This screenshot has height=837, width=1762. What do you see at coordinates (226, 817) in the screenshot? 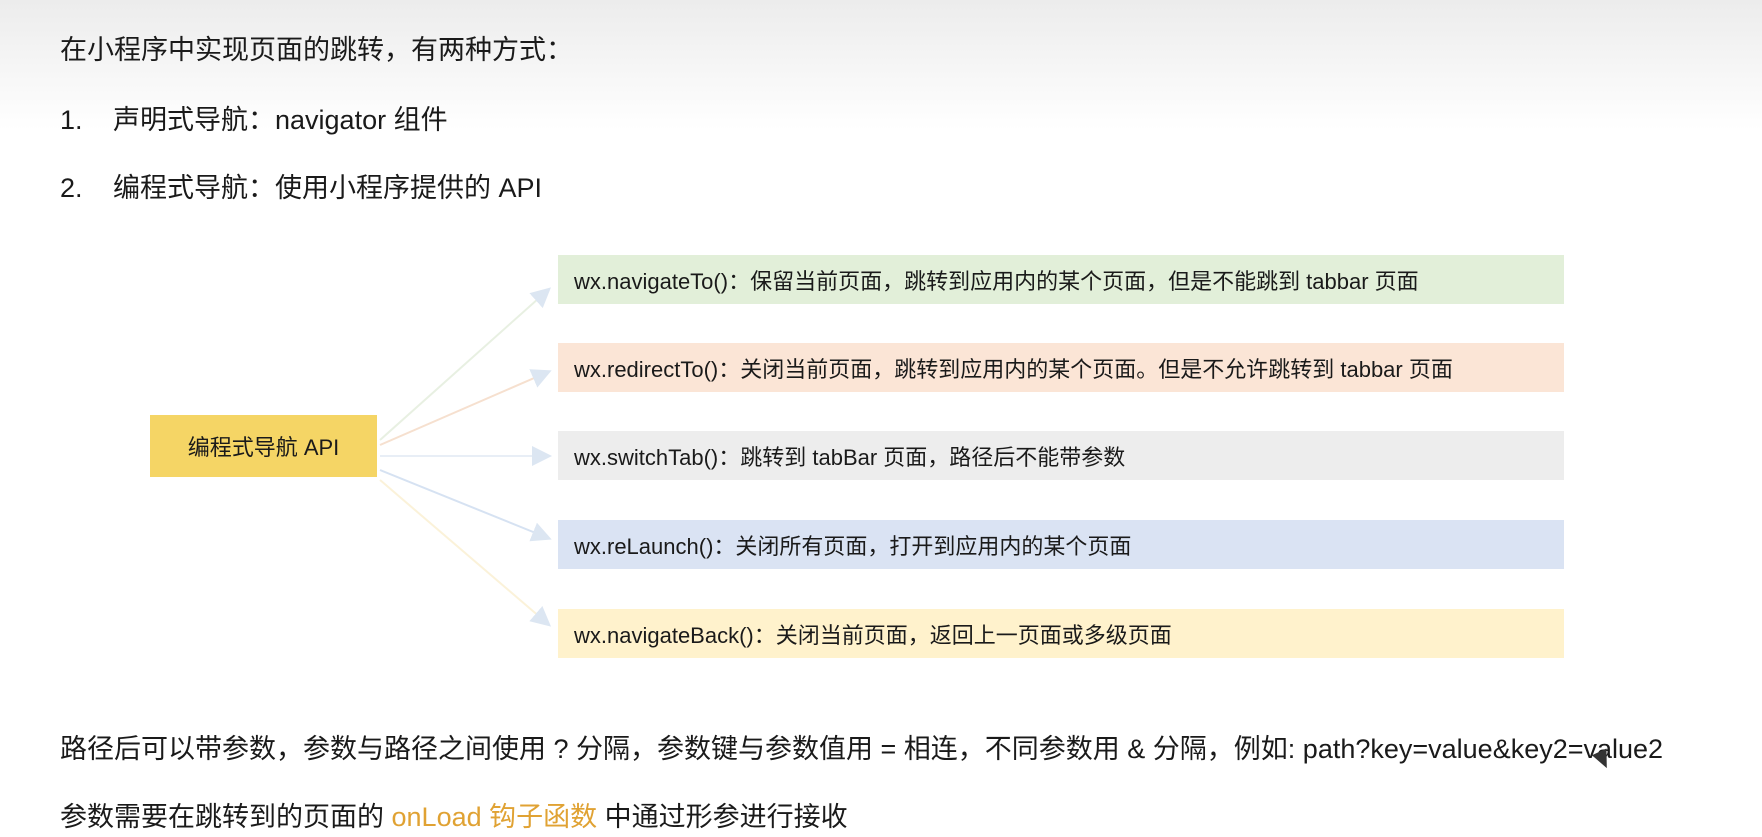
I see `note-onload-before: 参数需要在跳转到的页面的` at bounding box center [226, 817].